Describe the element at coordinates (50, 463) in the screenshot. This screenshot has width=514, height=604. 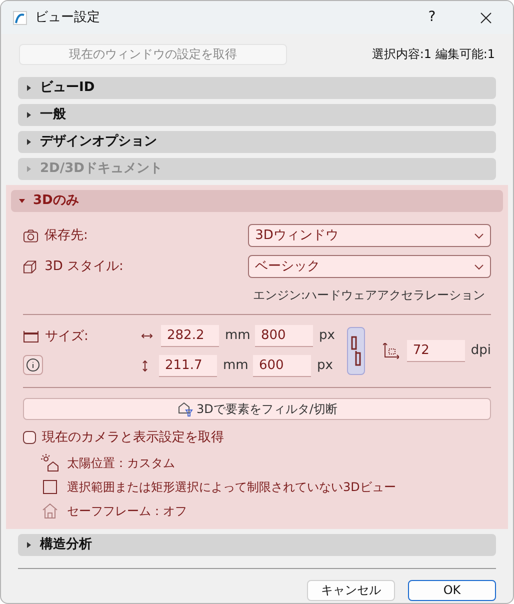
I see `sun-house-icon` at that location.